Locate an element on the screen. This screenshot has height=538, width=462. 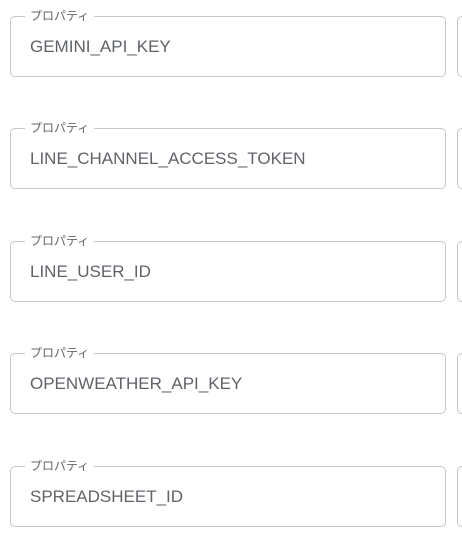
property-field-2: プロパティ LINE_CHANNEL_ACCESS_TOKEN is located at coordinates (228, 154).